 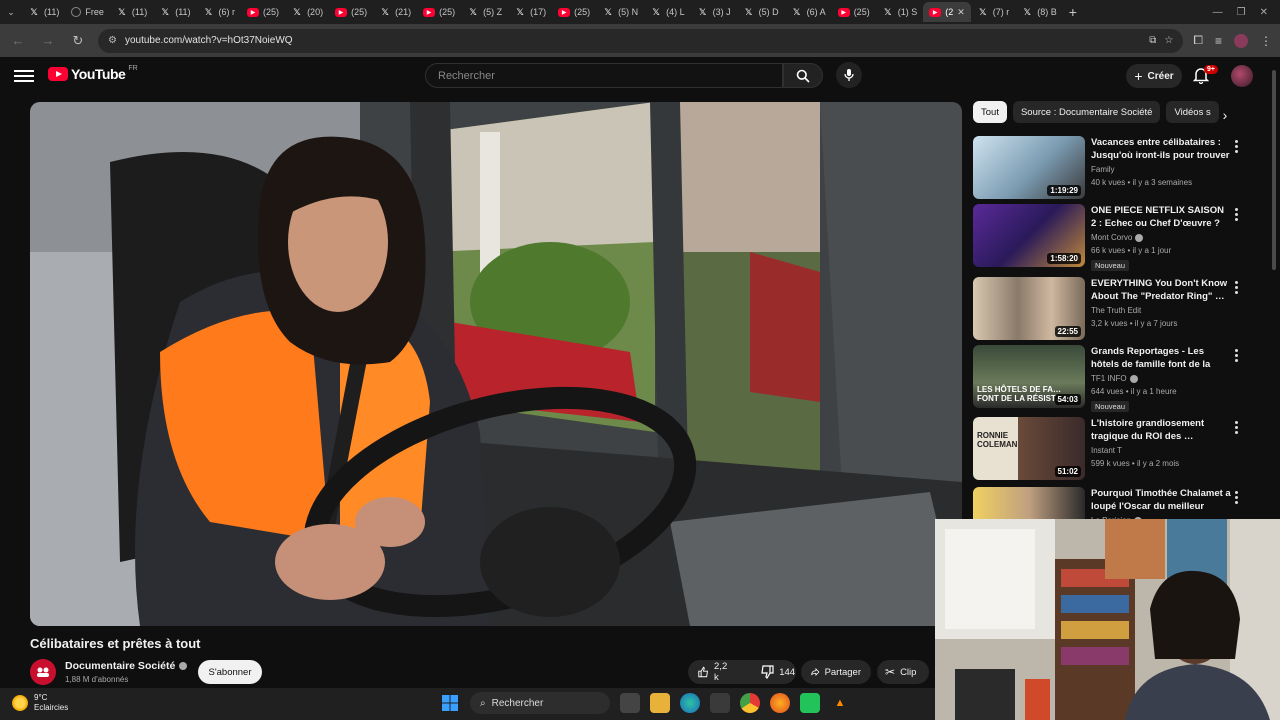 What do you see at coordinates (450, 703) in the screenshot?
I see `windows-start-icon` at bounding box center [450, 703].